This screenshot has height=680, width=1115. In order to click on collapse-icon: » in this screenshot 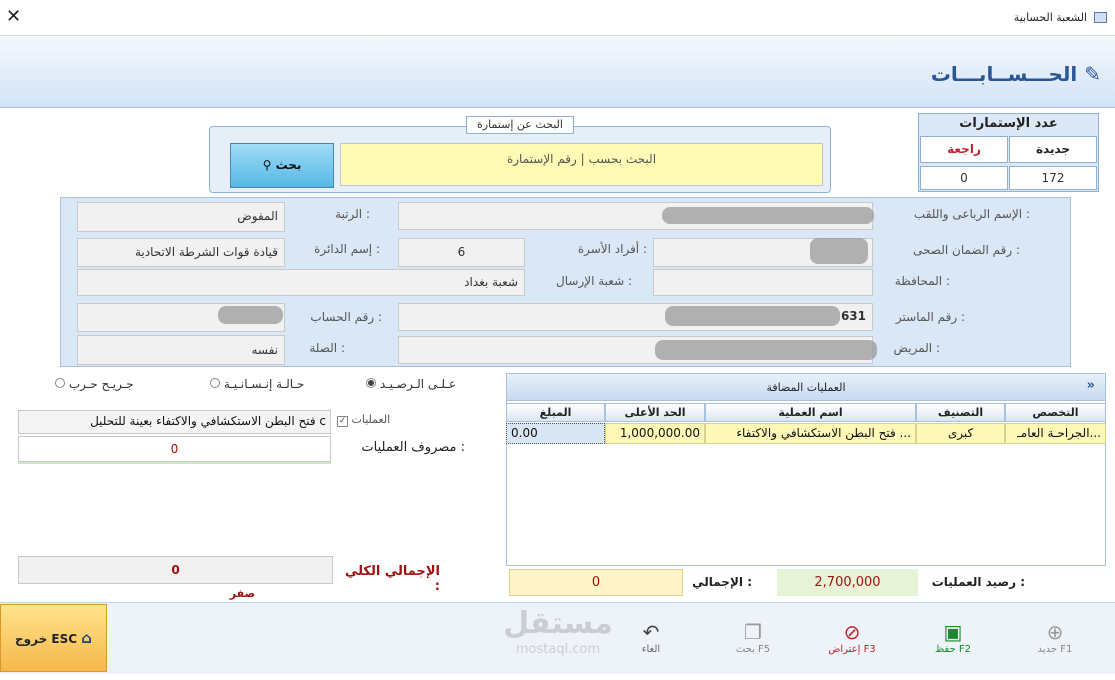, I will do `click(1091, 385)`.